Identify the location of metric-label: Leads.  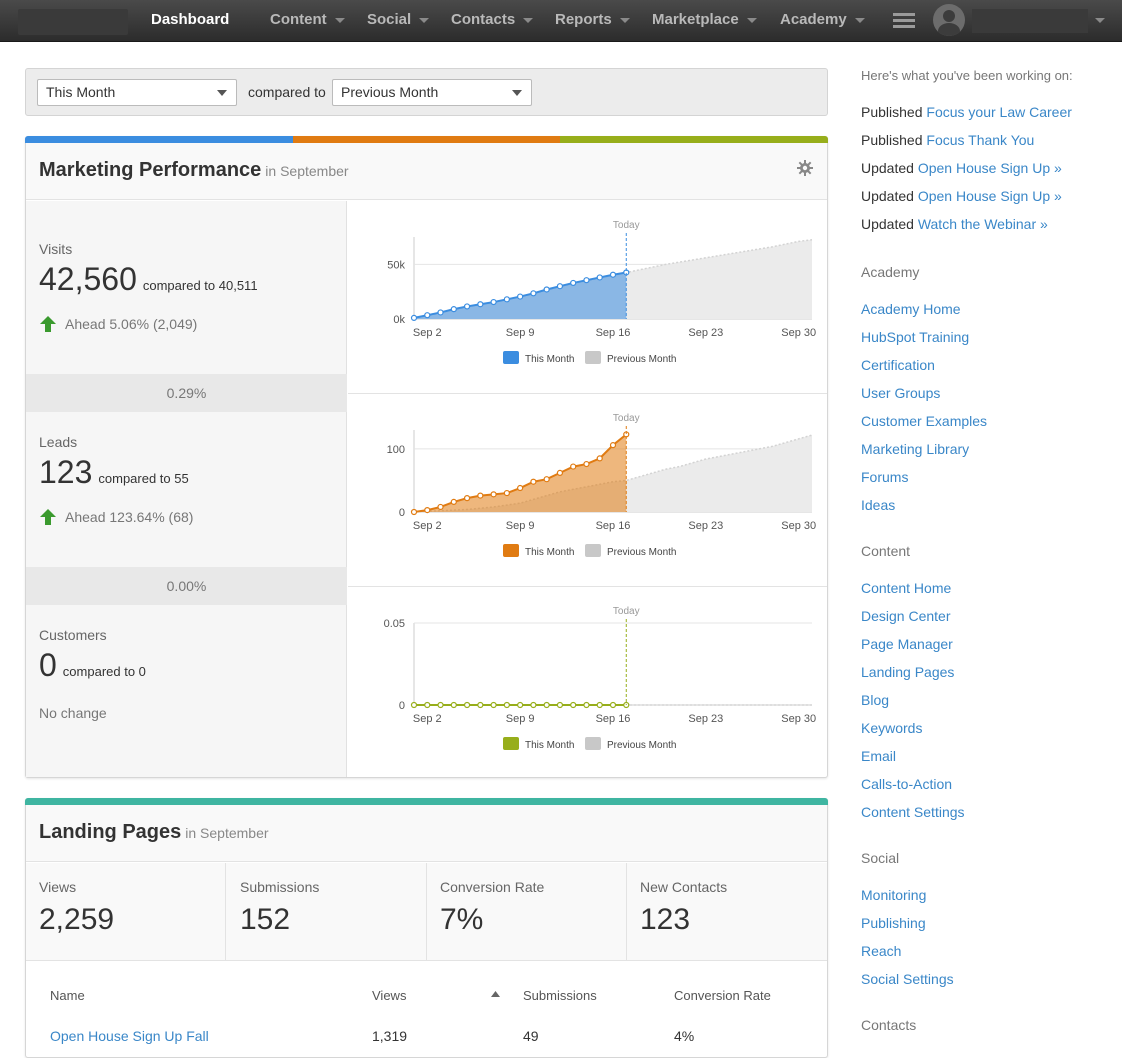
(58, 442).